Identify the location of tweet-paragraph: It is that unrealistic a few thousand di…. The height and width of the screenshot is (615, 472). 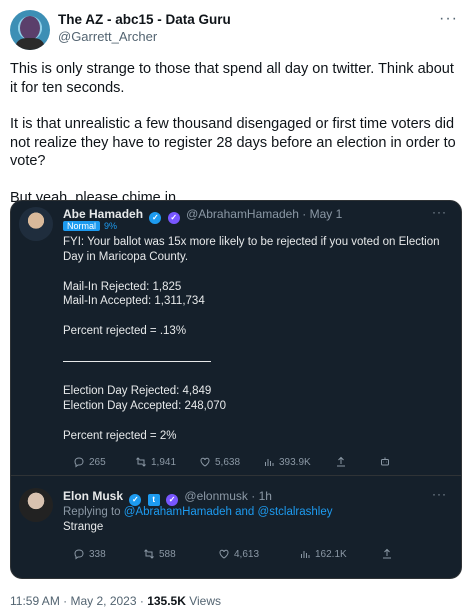
(233, 142).